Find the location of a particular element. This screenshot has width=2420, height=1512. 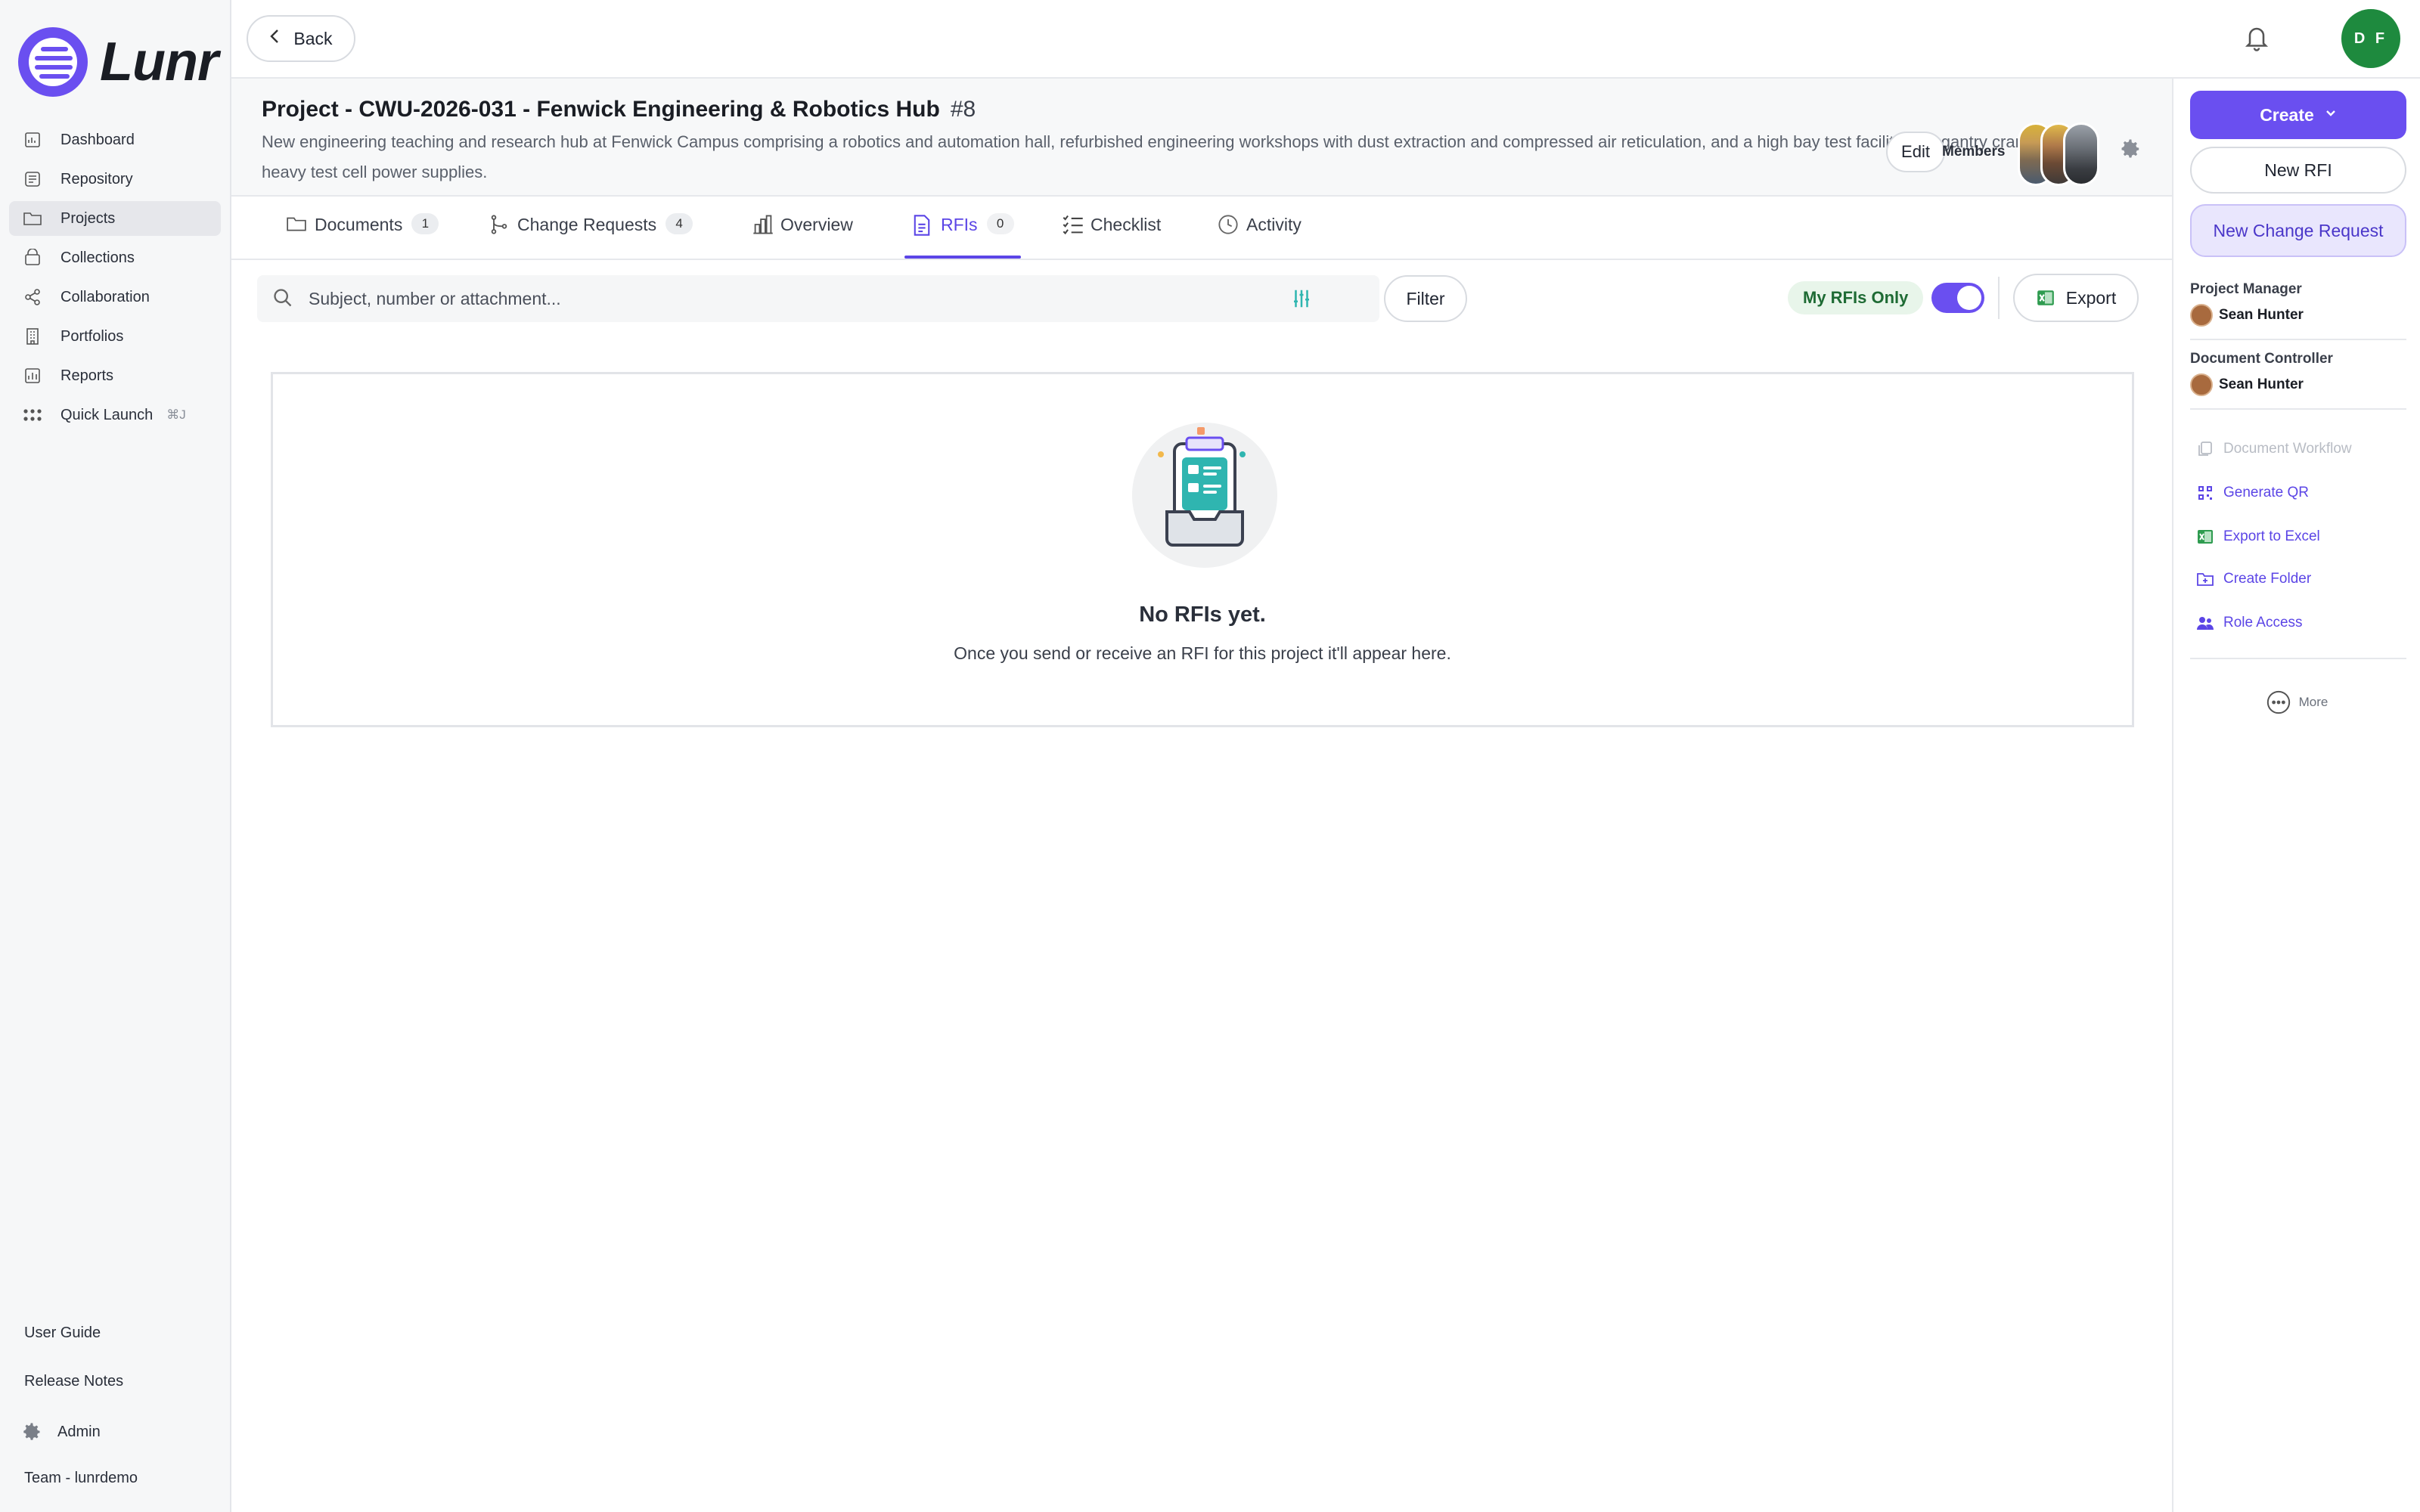

my-rfis-only-label: My RFIs Only is located at coordinates (1856, 297).